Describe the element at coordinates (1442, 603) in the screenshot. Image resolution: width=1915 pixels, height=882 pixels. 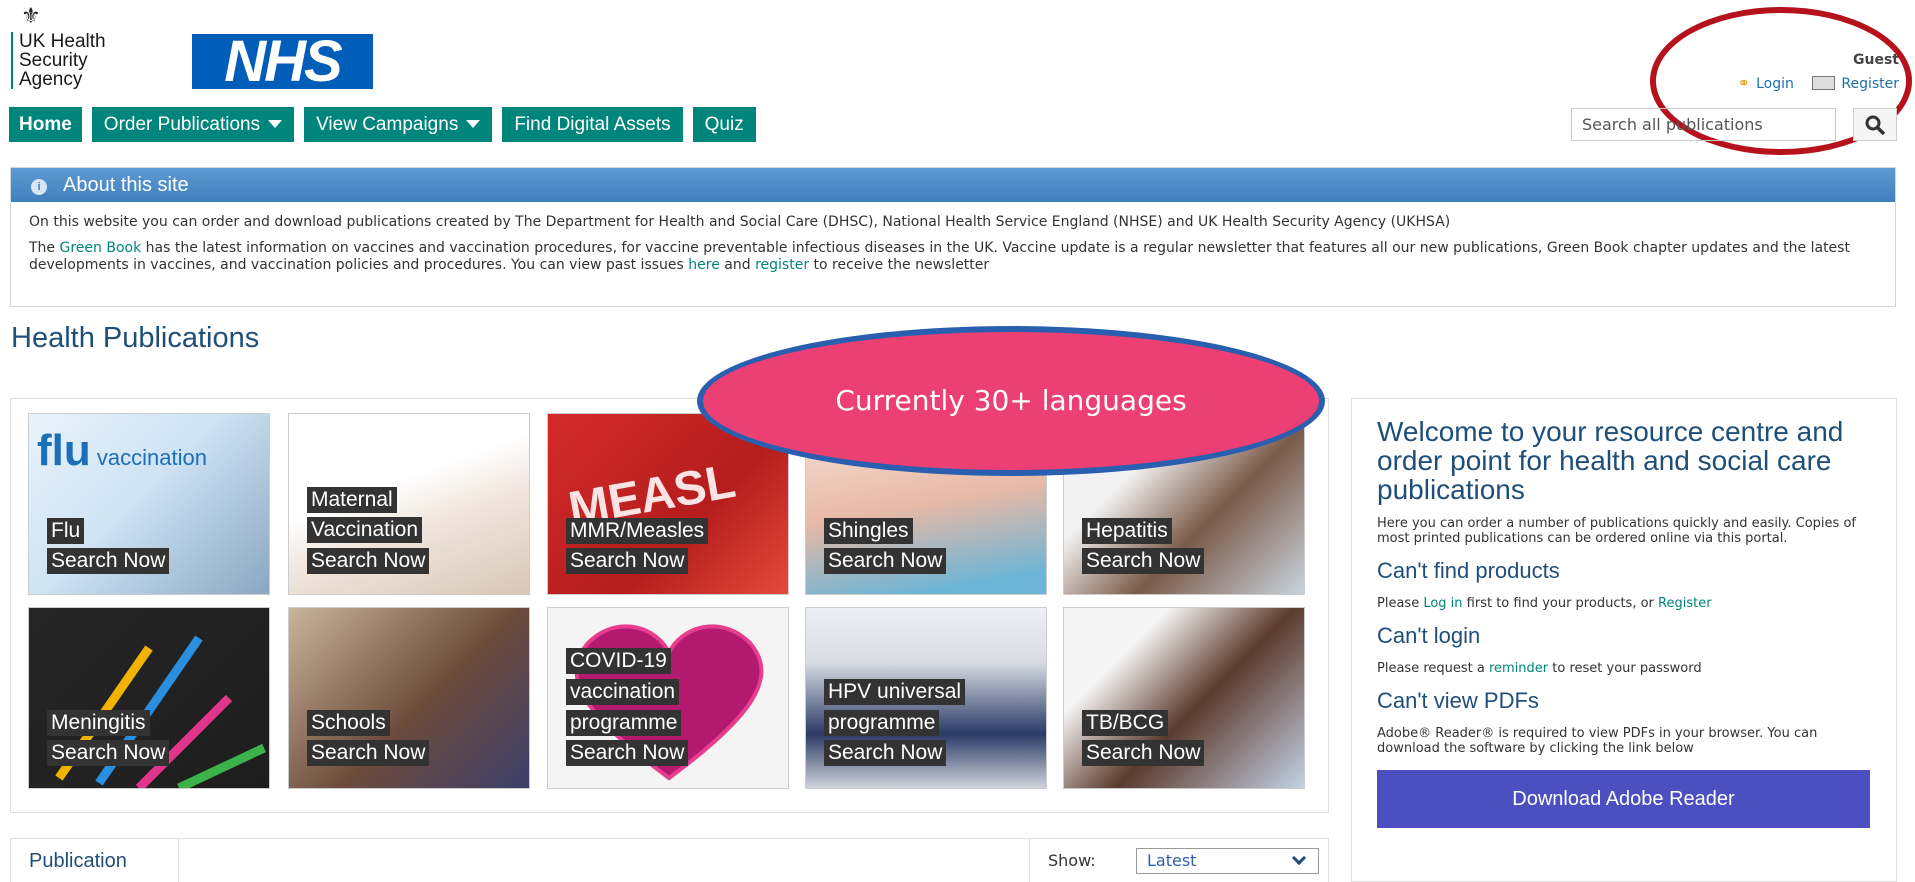
I see `log-in-link: Log in` at that location.